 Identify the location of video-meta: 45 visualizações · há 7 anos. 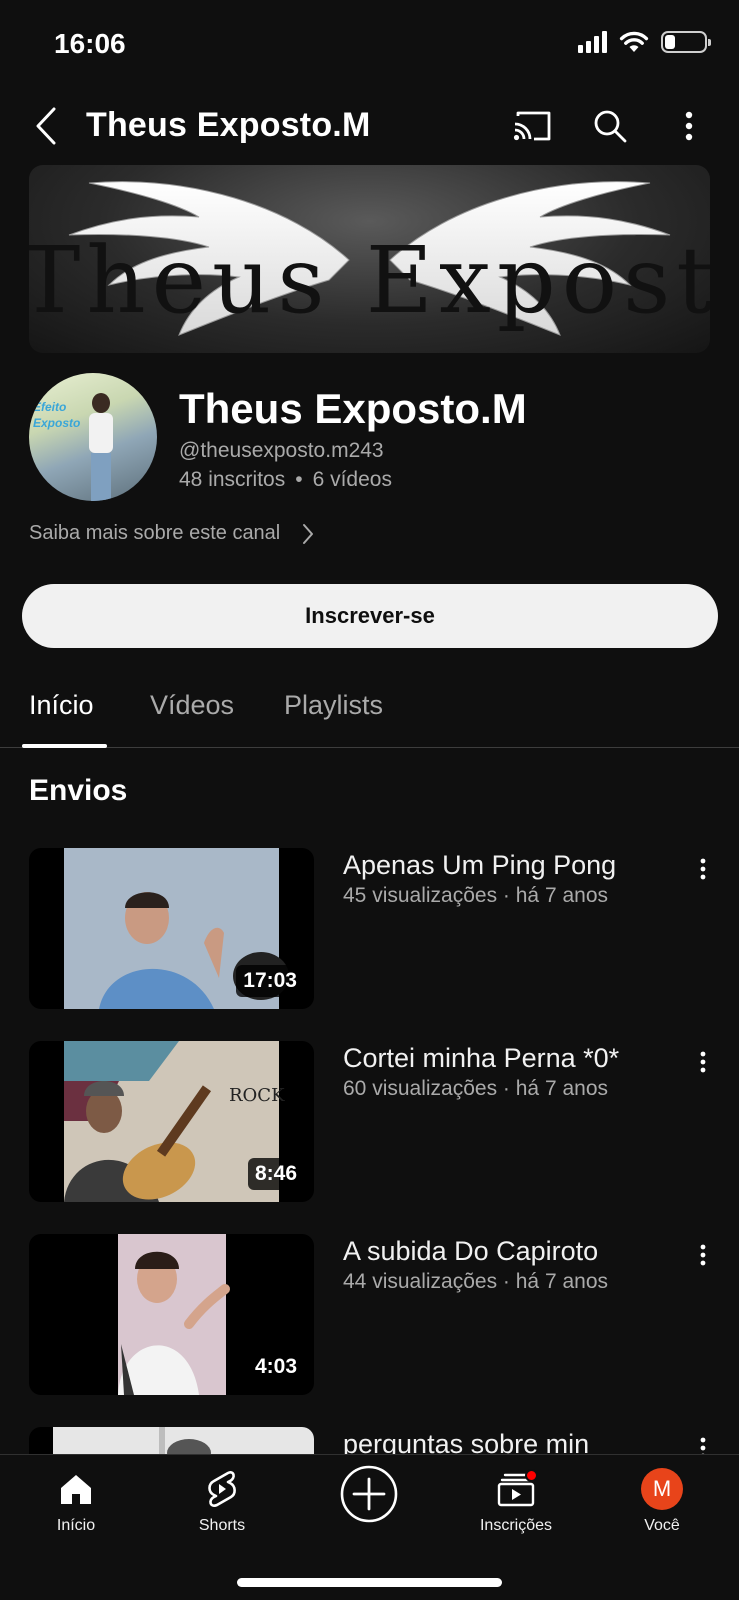
(475, 895).